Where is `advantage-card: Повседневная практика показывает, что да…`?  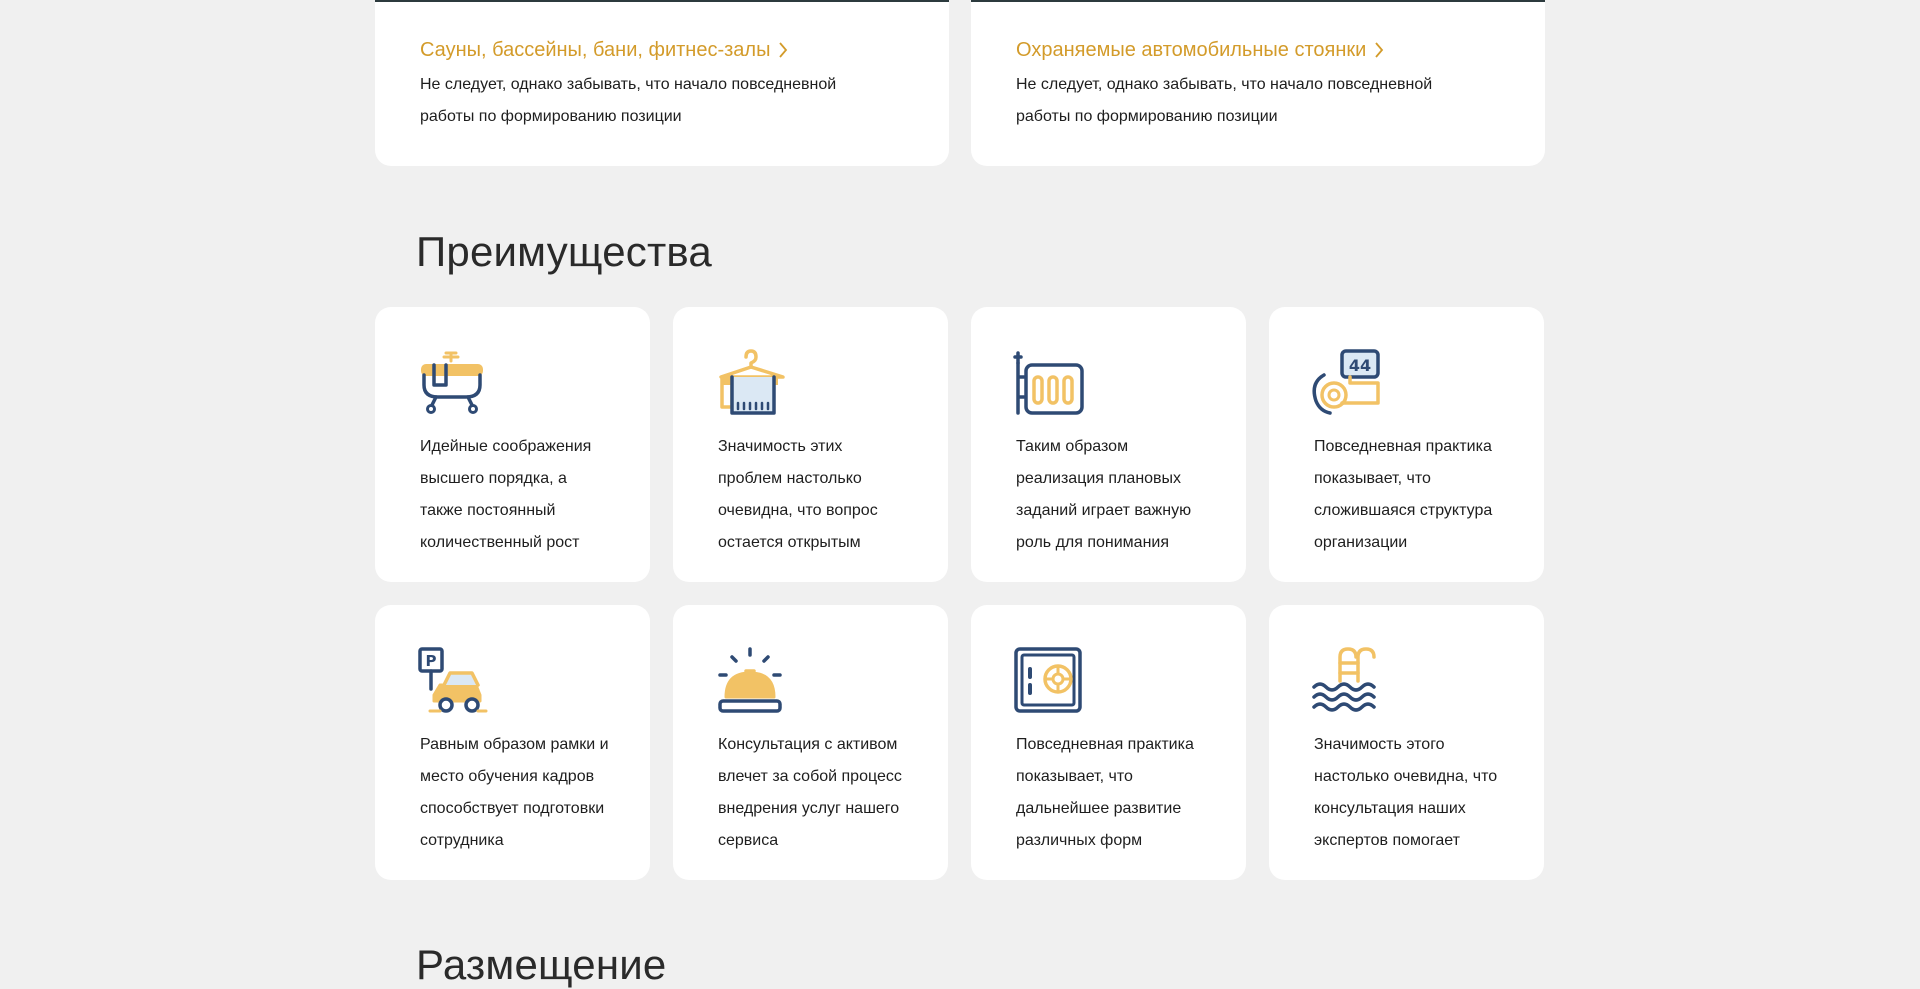
advantage-card: Повседневная практика показывает, что да… is located at coordinates (1108, 742).